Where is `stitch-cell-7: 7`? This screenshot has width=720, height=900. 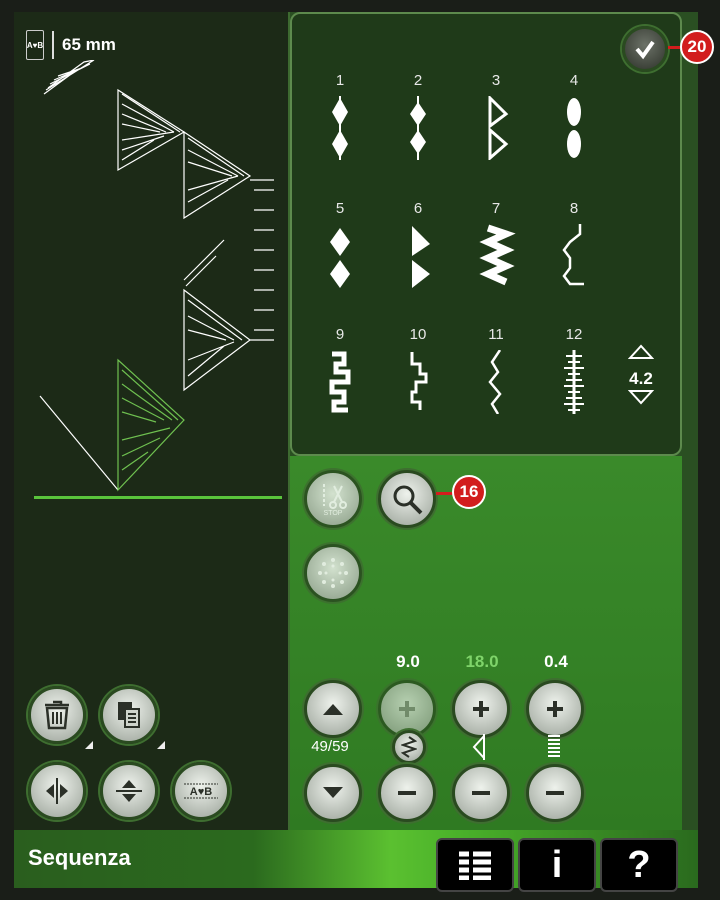 stitch-cell-7: 7 is located at coordinates (496, 265).